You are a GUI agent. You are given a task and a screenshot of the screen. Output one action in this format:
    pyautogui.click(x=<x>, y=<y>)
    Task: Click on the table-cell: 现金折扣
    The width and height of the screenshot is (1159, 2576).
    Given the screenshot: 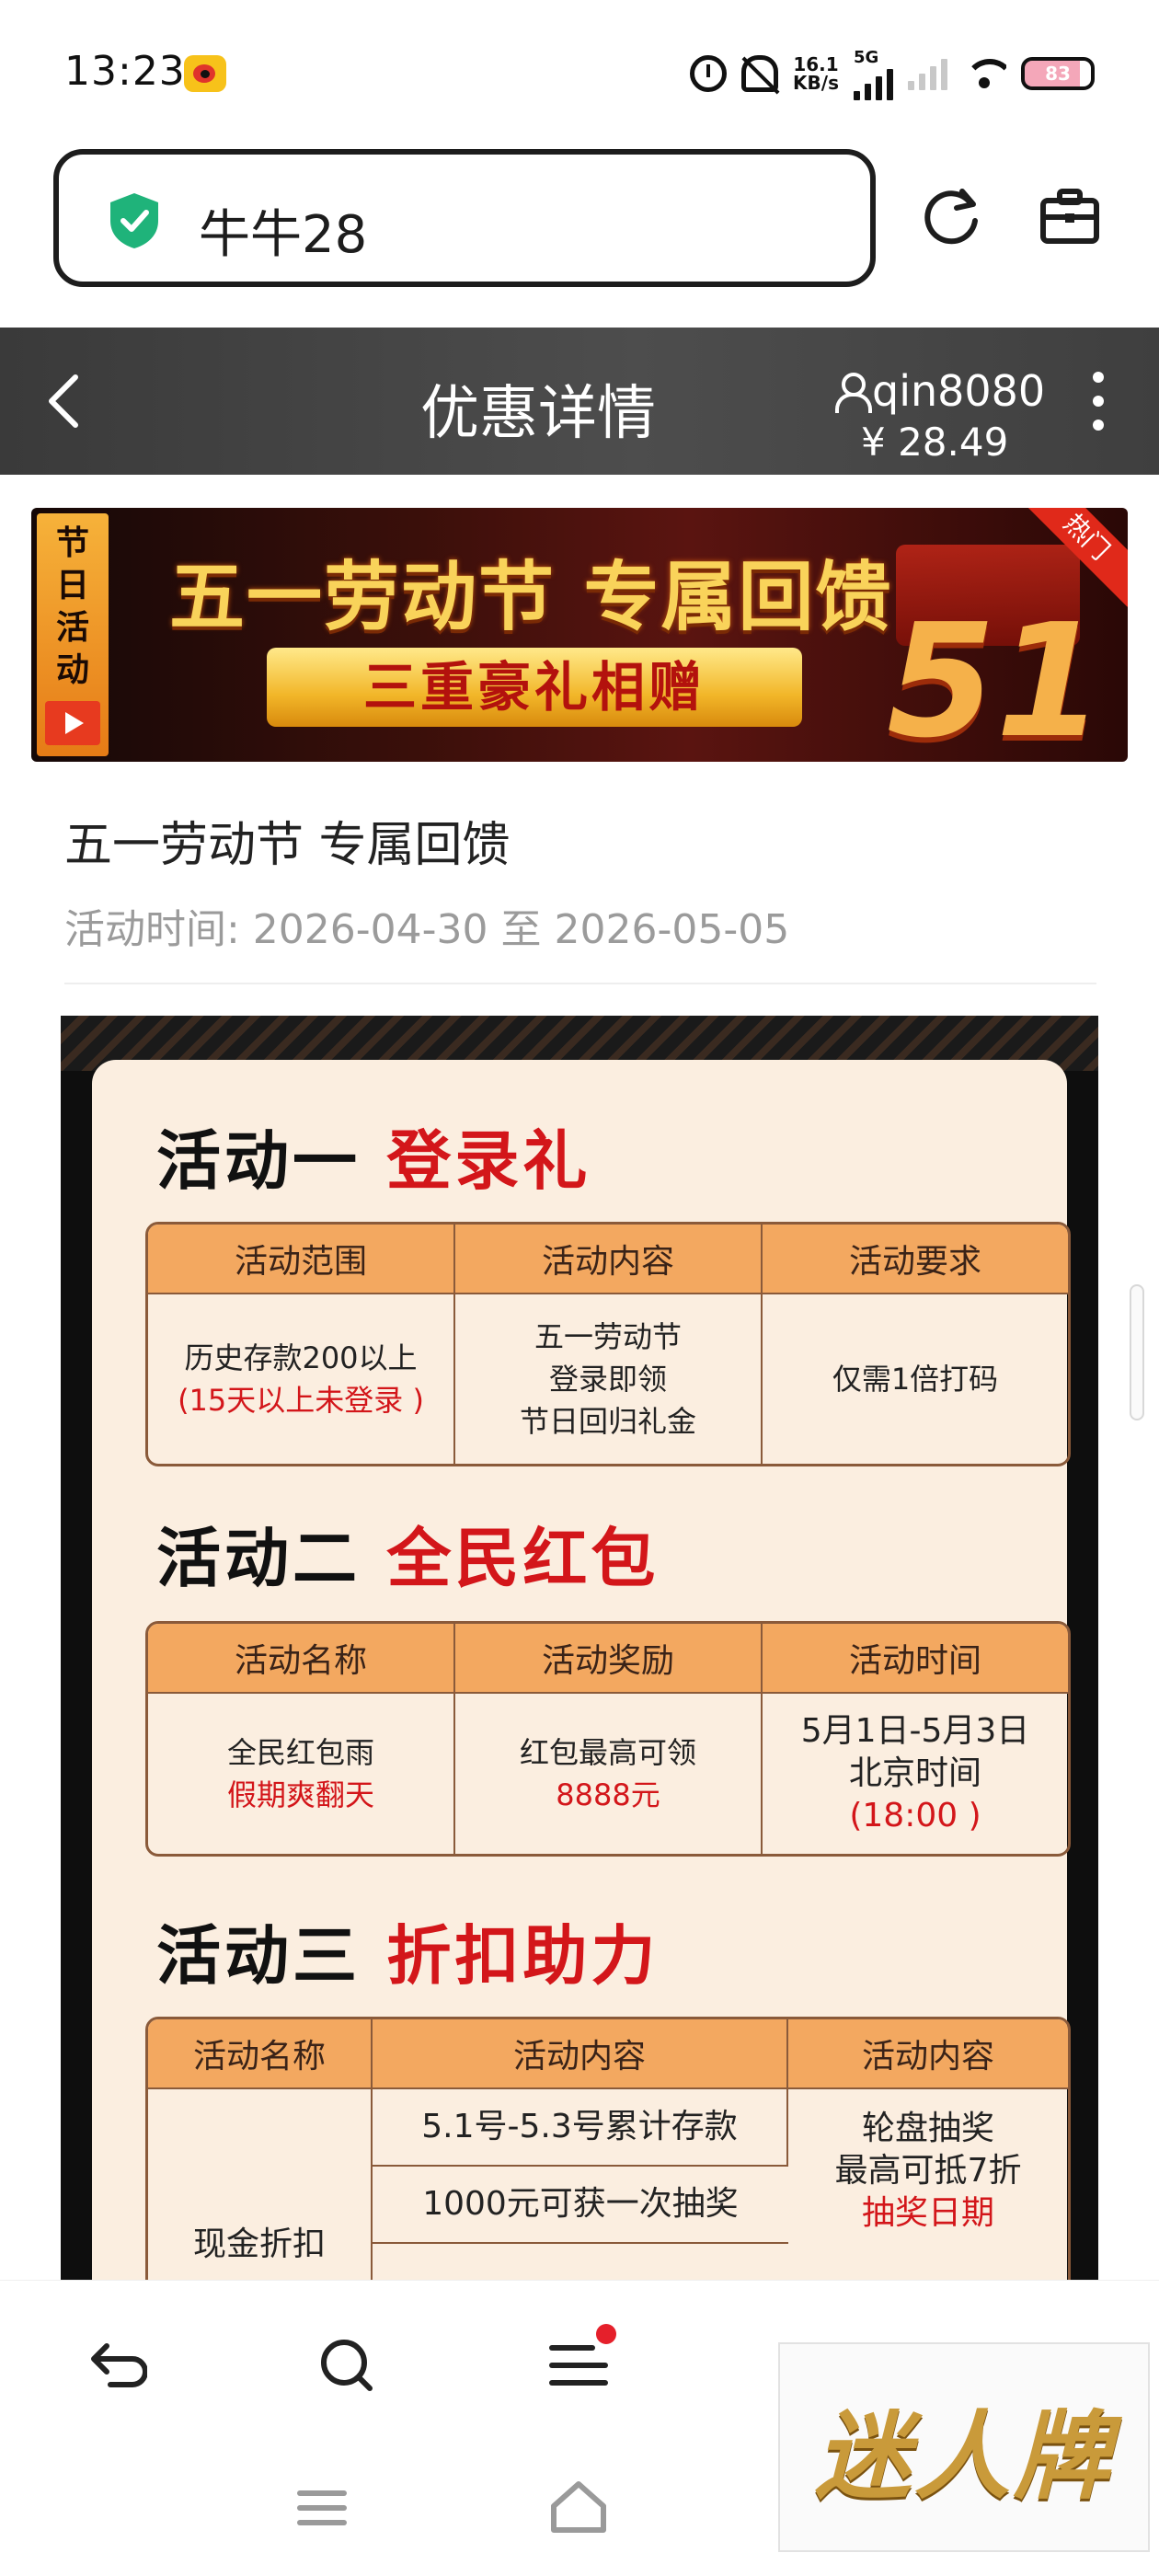 What is the action you would take?
    pyautogui.click(x=260, y=2187)
    